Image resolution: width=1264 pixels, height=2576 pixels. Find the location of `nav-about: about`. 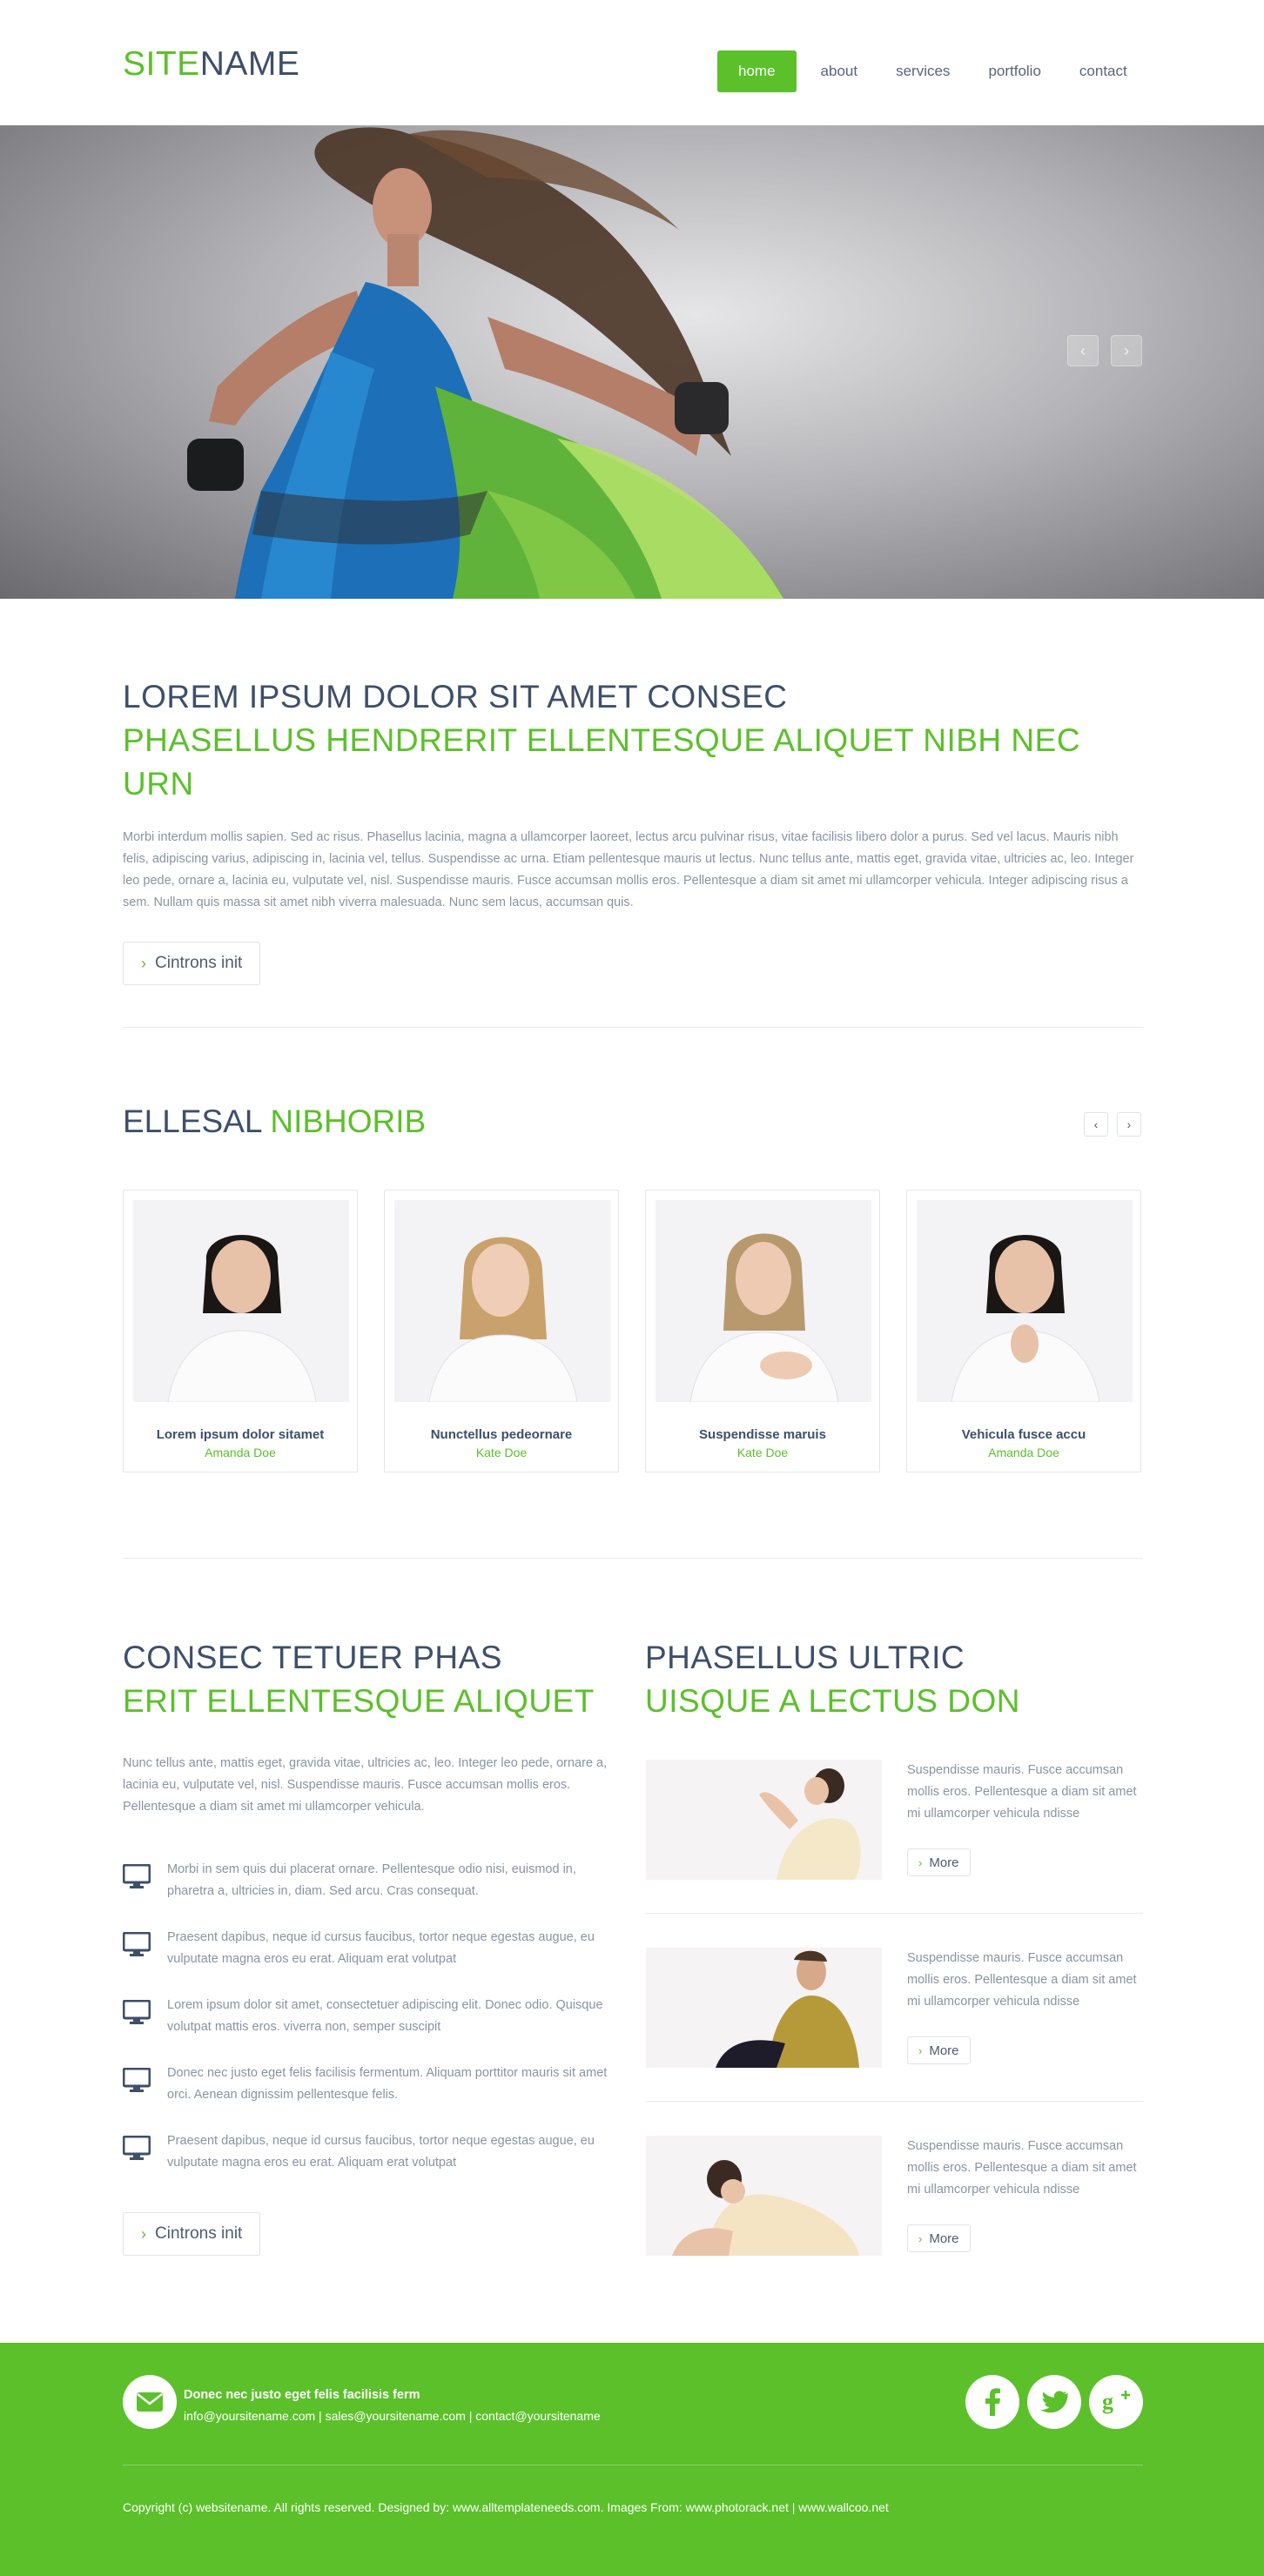

nav-about: about is located at coordinates (839, 71).